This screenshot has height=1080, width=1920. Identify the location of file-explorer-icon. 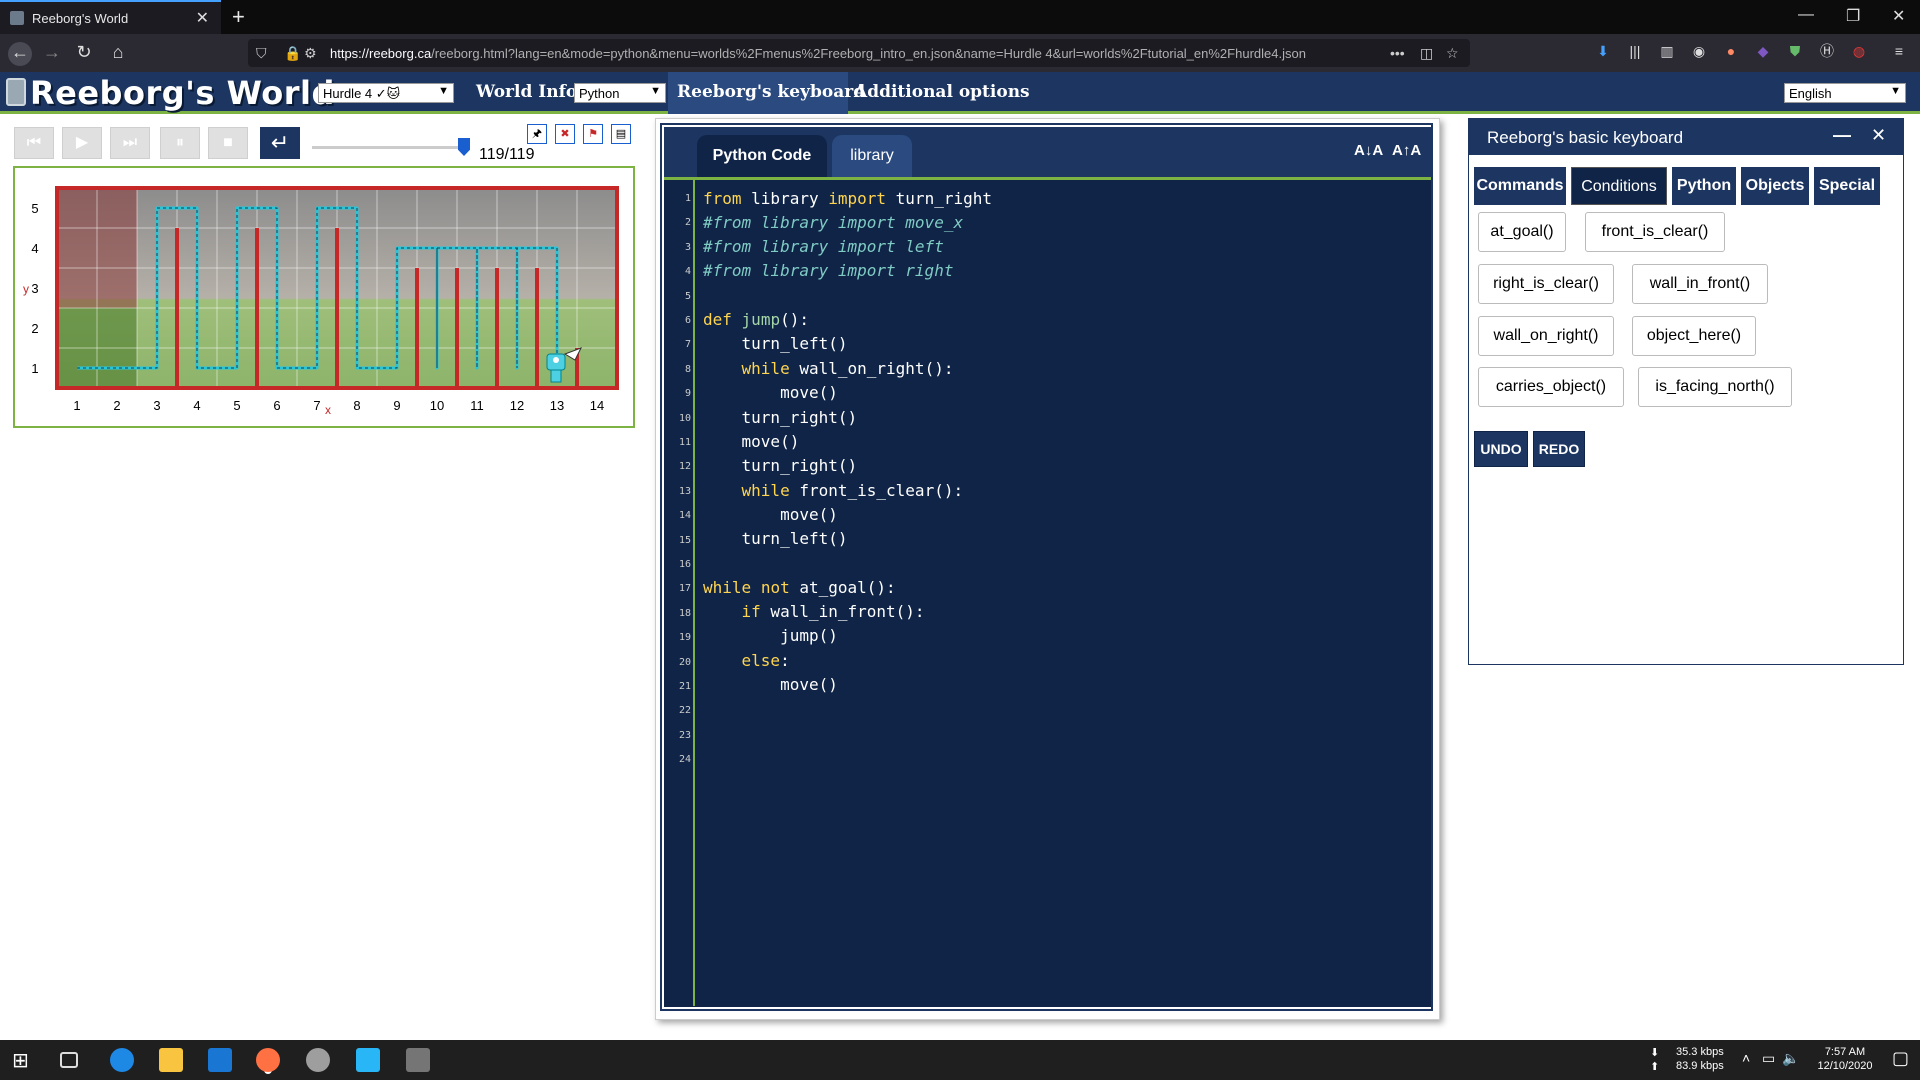
(171, 1060).